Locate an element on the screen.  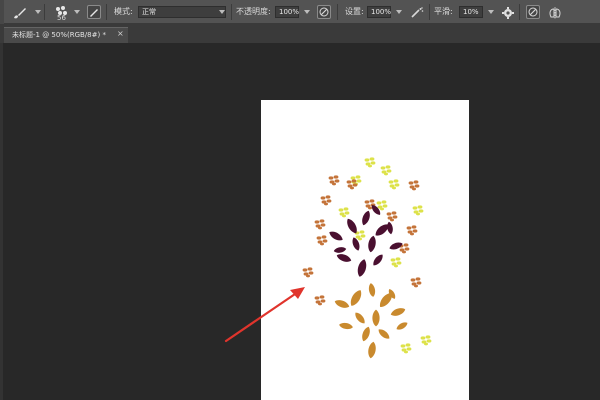
annotation-arrow is located at coordinates (264, 315).